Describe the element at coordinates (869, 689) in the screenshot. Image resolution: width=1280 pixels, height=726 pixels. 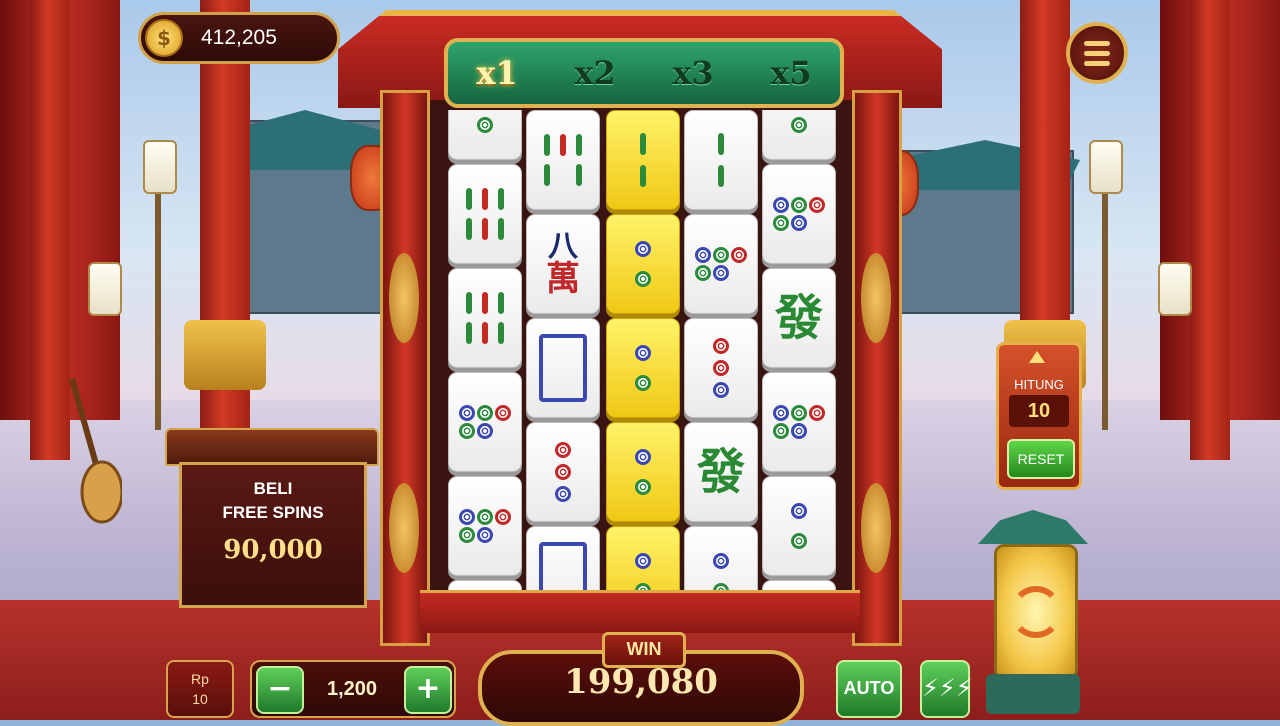
I see `auto-spin-button: AUTO` at that location.